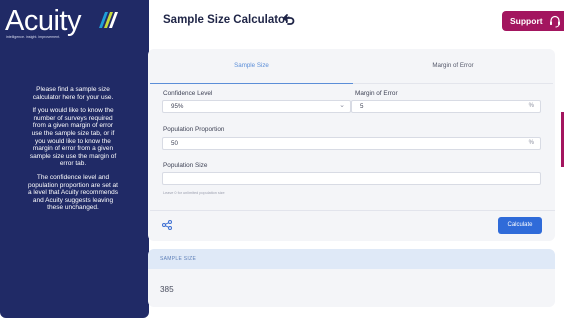 The height and width of the screenshot is (318, 564). Describe the element at coordinates (526, 21) in the screenshot. I see `support-label: Support` at that location.